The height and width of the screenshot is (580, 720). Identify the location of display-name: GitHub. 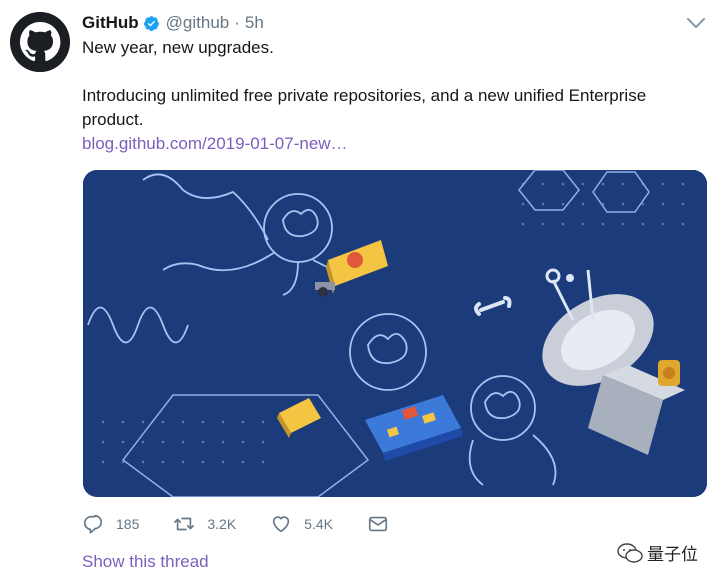
(110, 23).